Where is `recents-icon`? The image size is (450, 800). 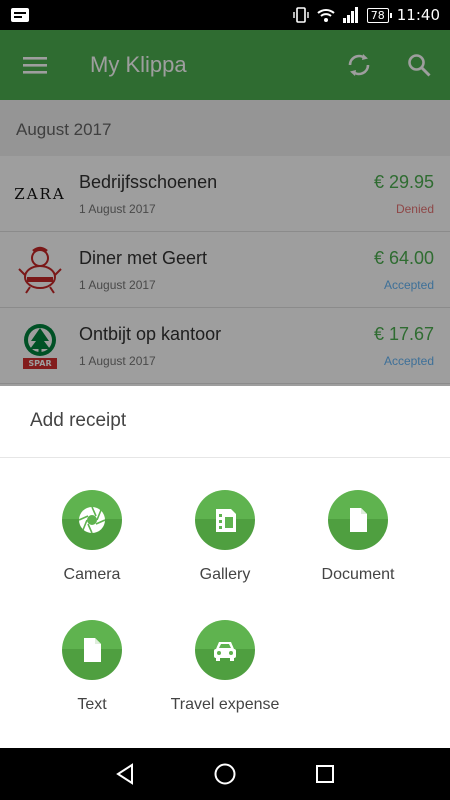 recents-icon is located at coordinates (325, 774).